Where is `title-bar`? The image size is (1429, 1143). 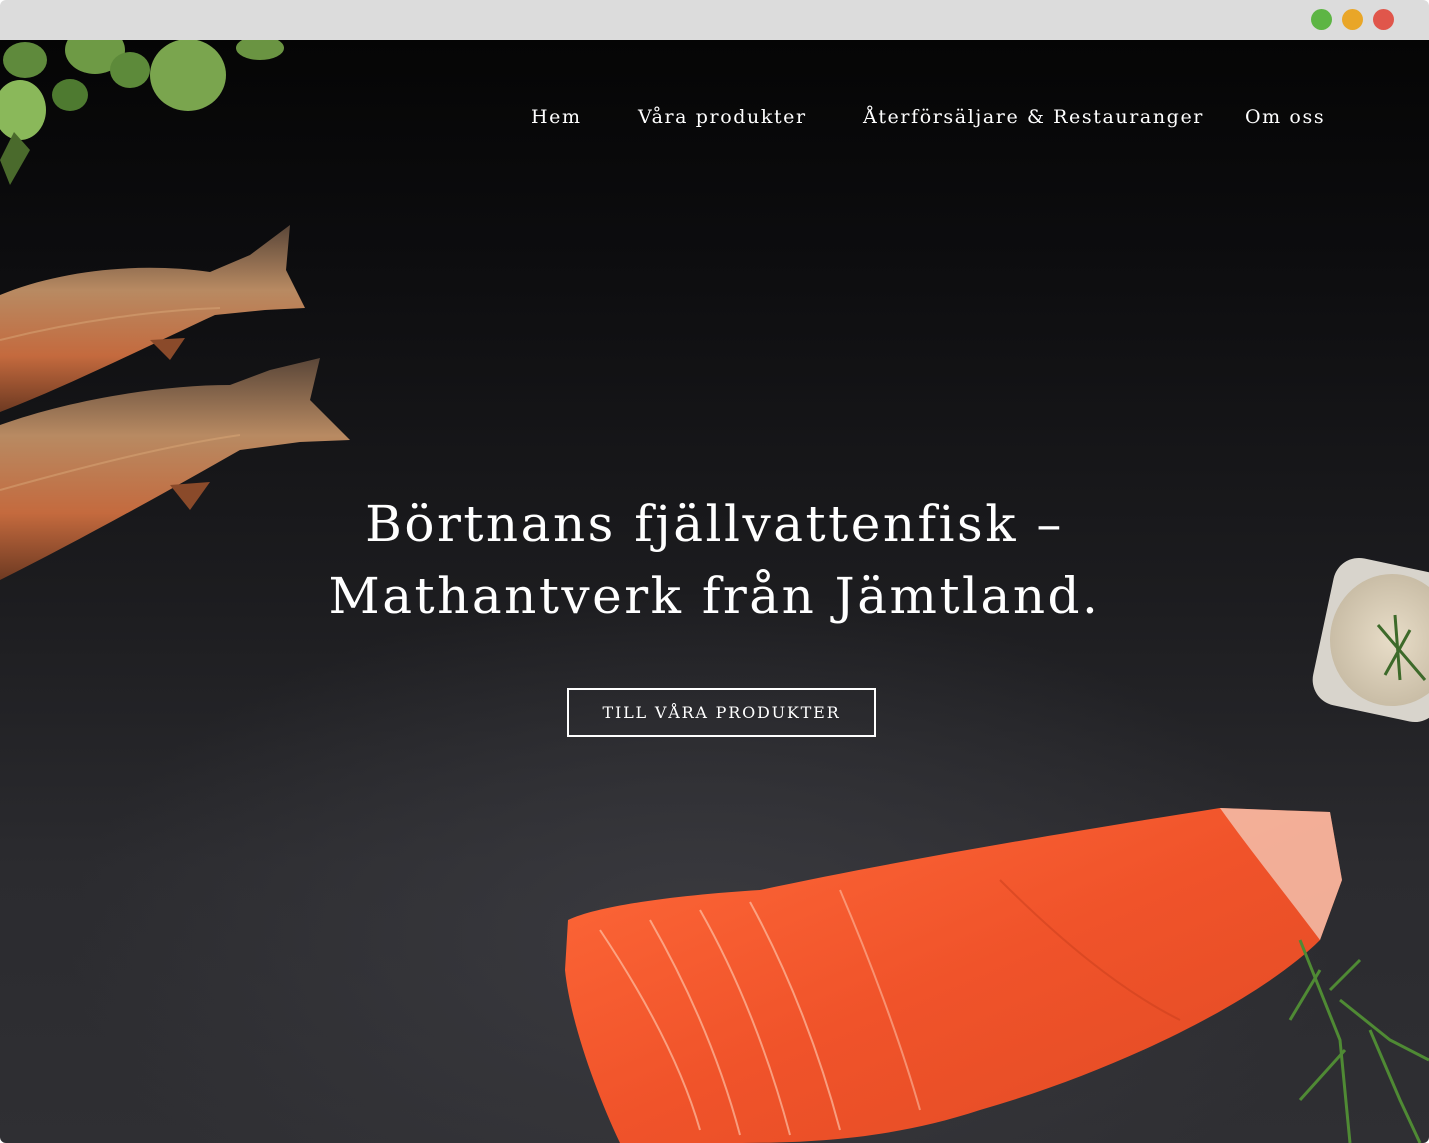
title-bar is located at coordinates (714, 20).